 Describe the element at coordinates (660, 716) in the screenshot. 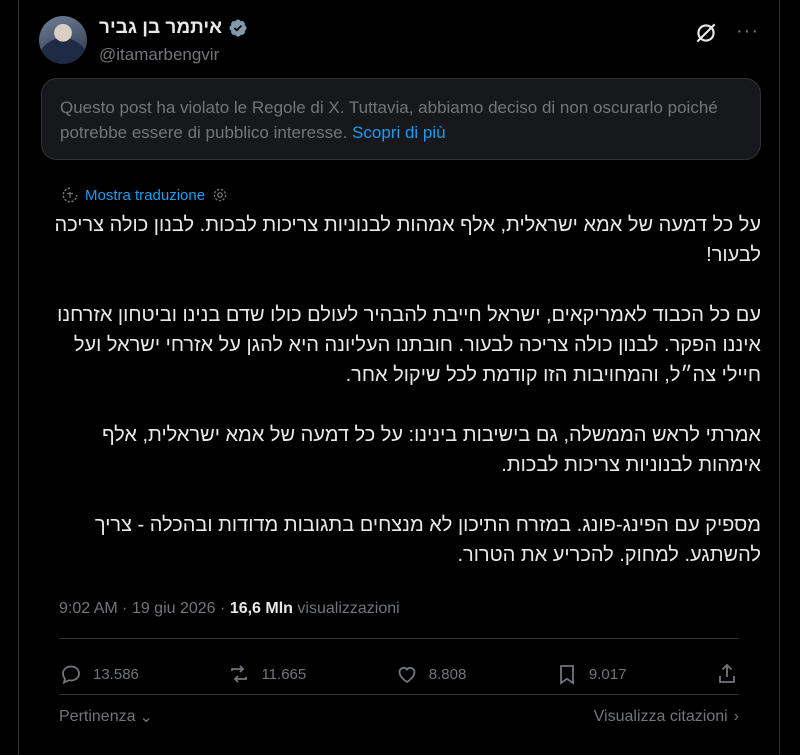

I see `quotes-label: Visualizza citazioni` at that location.